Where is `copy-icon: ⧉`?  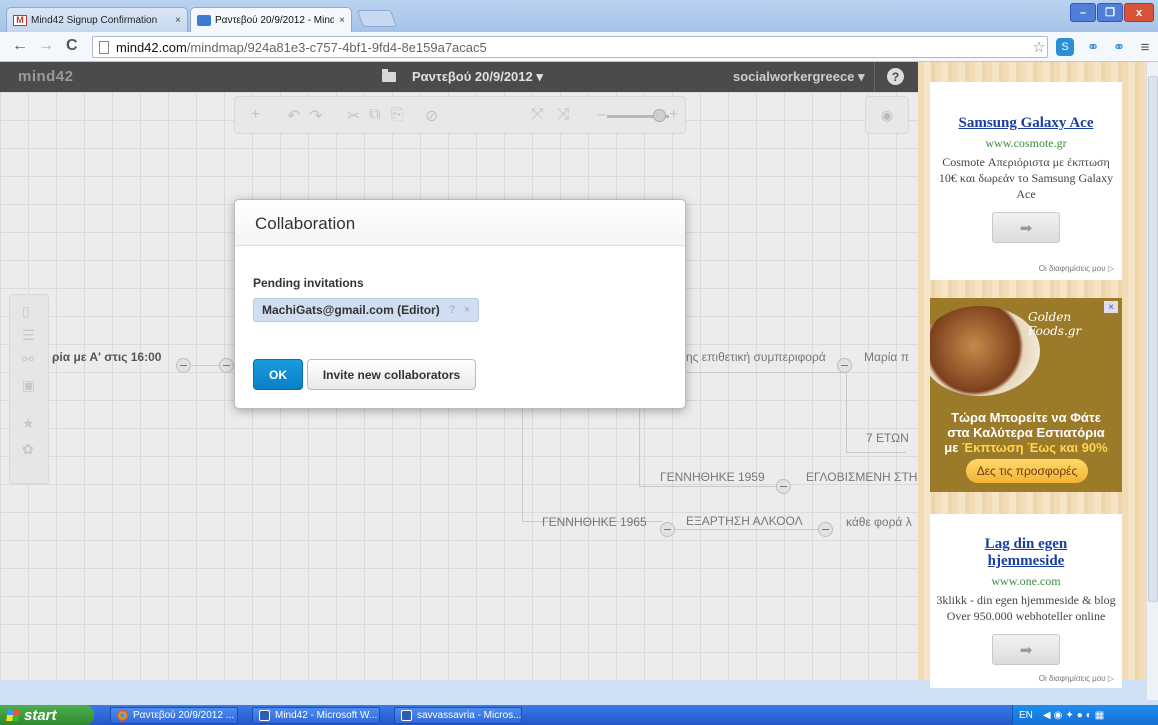 copy-icon: ⧉ is located at coordinates (374, 115).